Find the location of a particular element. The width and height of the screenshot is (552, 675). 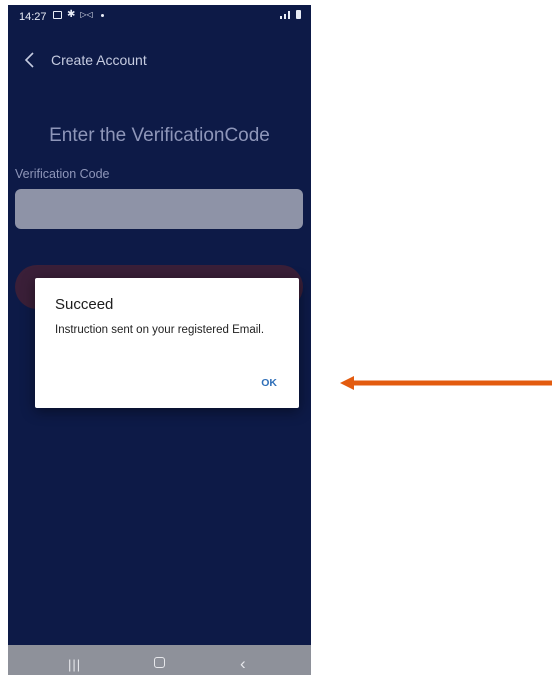

ok-button: OK is located at coordinates (269, 383).